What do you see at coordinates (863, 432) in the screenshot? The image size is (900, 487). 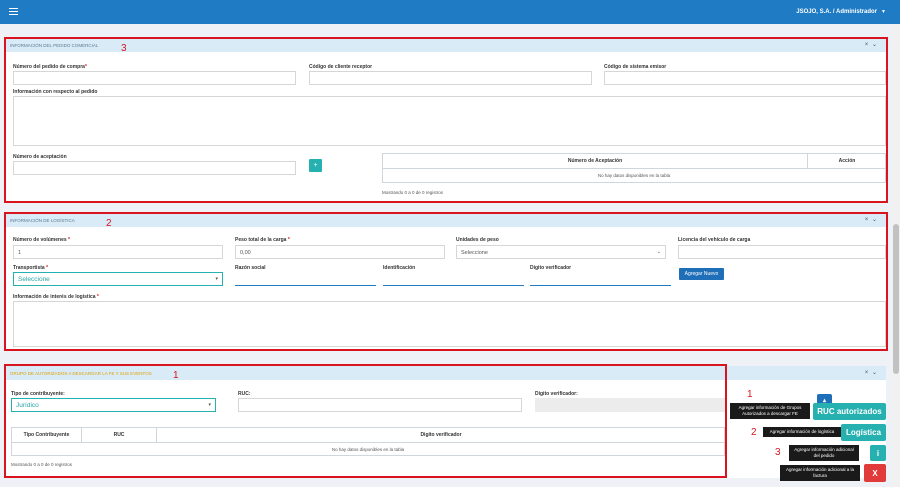 I see `logistics-button: Logística` at bounding box center [863, 432].